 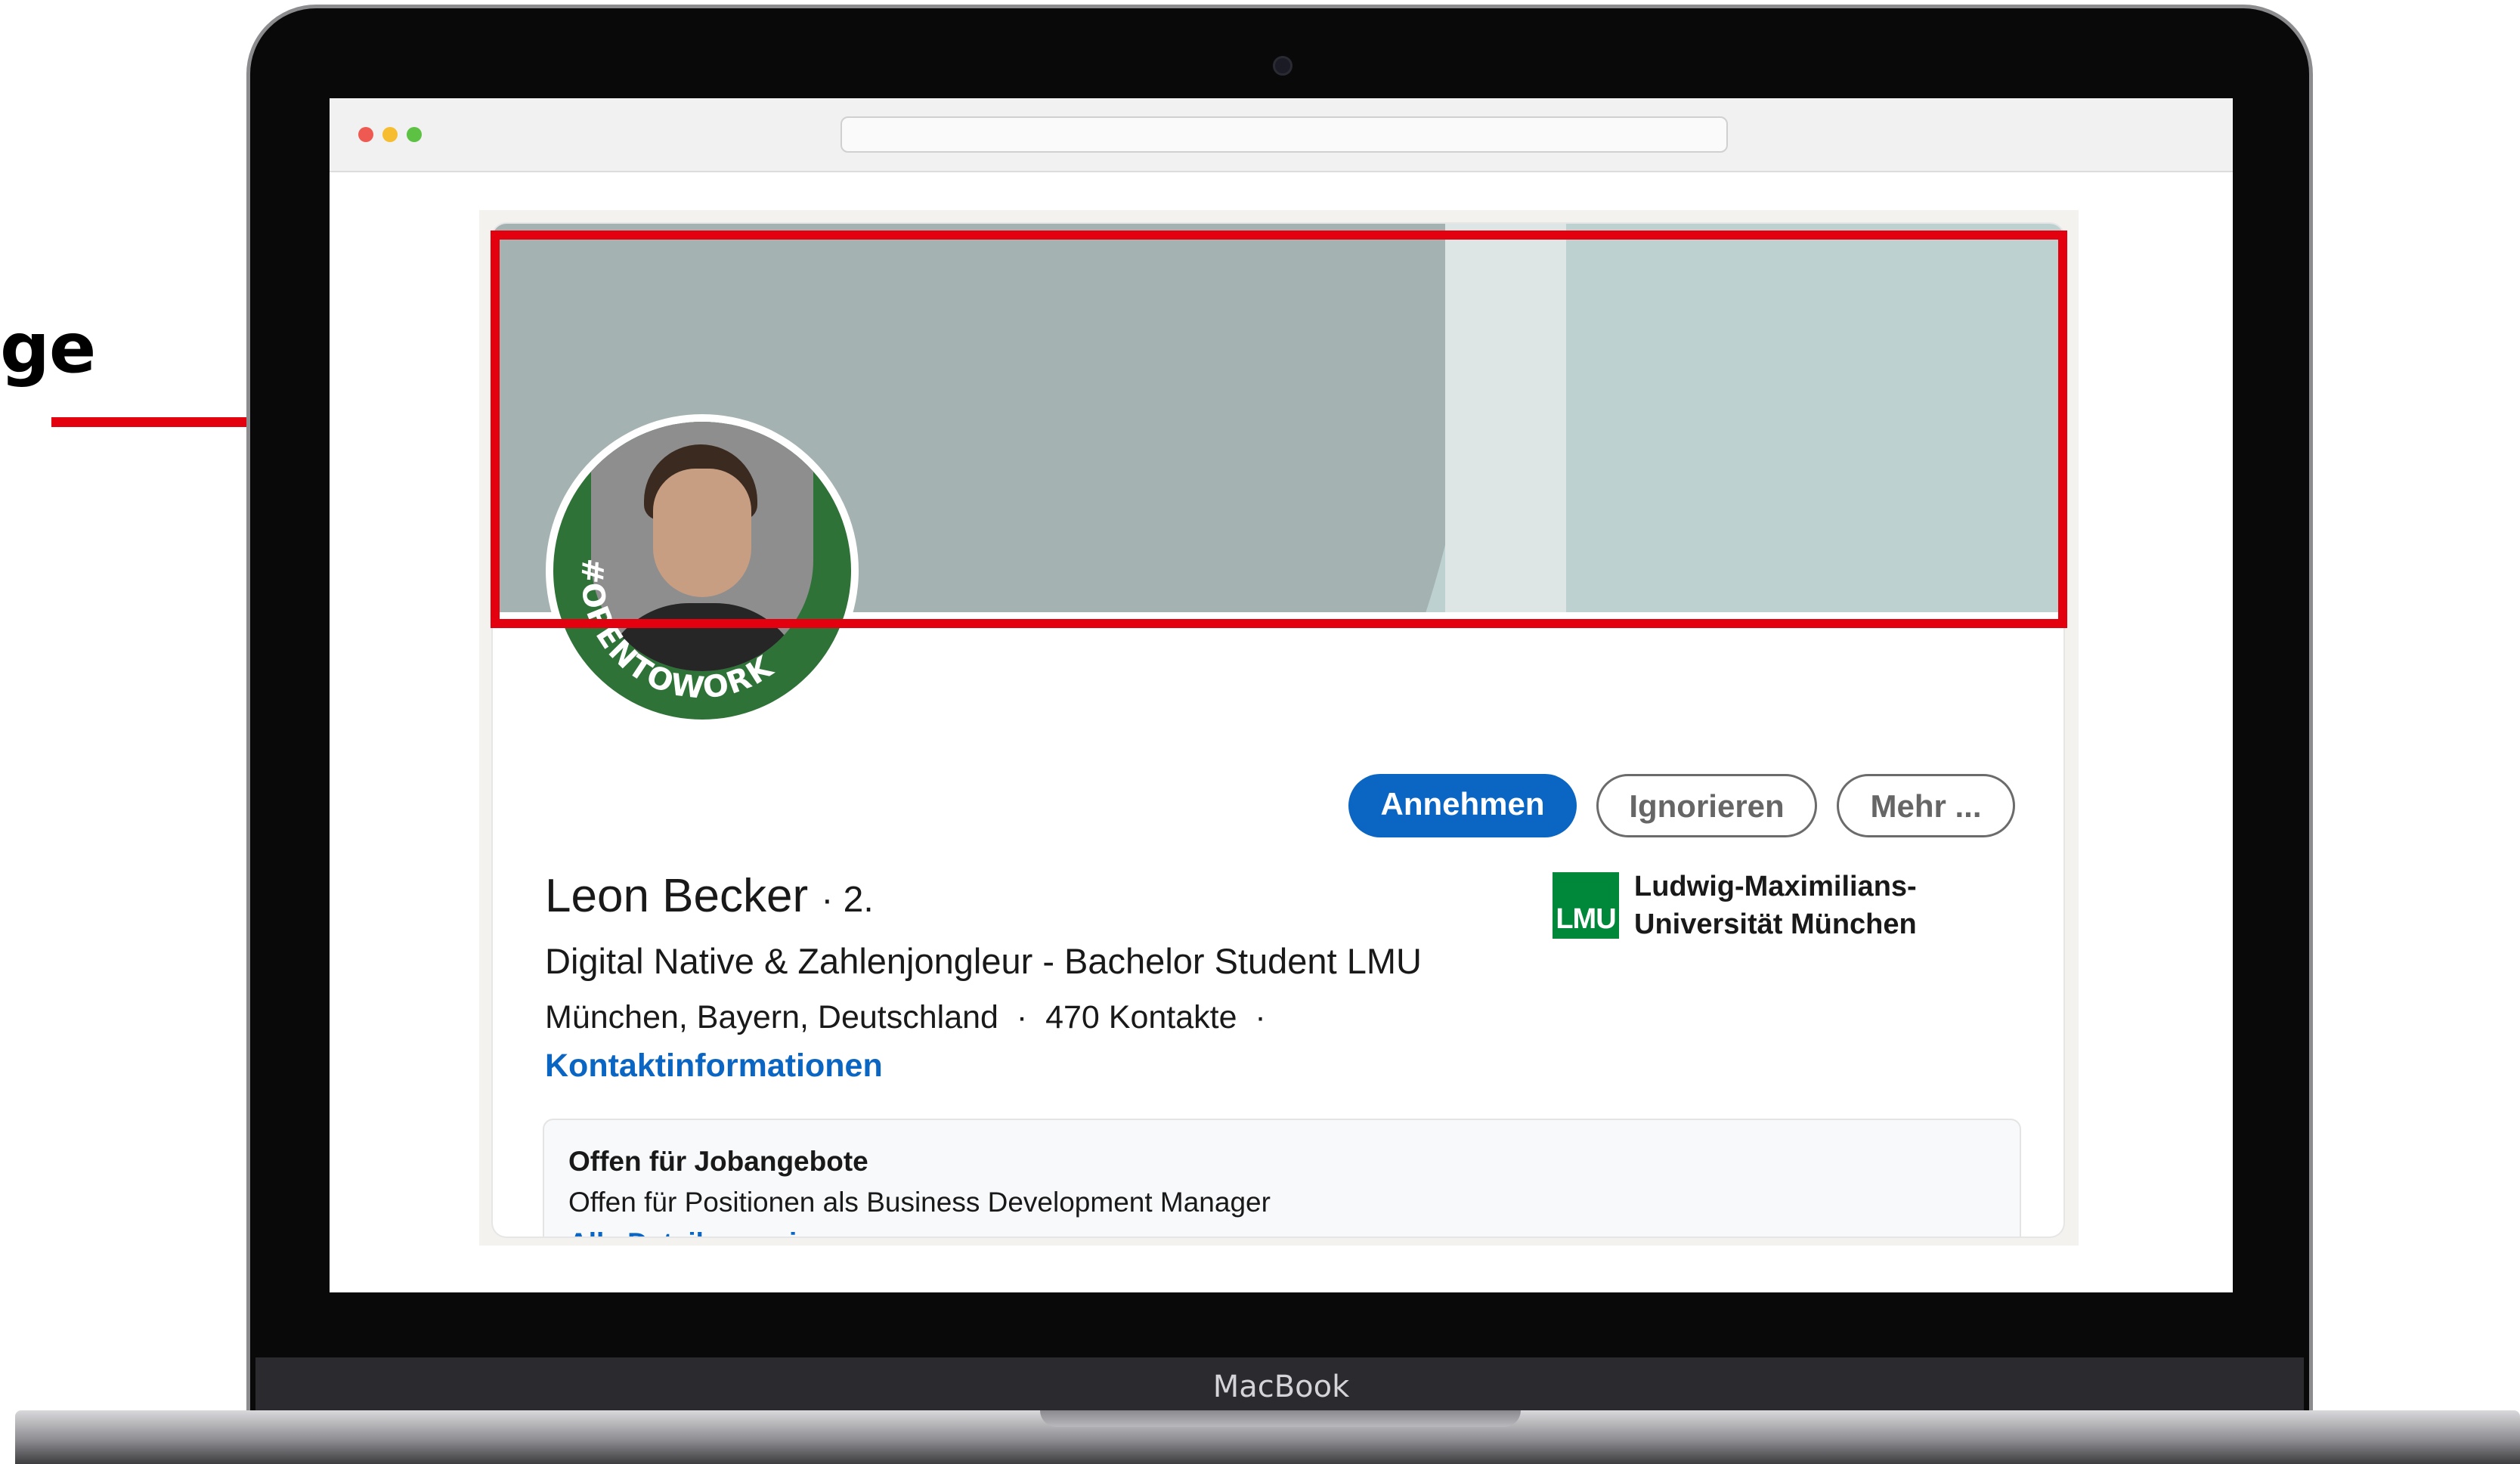 What do you see at coordinates (1141, 1017) in the screenshot?
I see `connections-count: 470 Kontakte` at bounding box center [1141, 1017].